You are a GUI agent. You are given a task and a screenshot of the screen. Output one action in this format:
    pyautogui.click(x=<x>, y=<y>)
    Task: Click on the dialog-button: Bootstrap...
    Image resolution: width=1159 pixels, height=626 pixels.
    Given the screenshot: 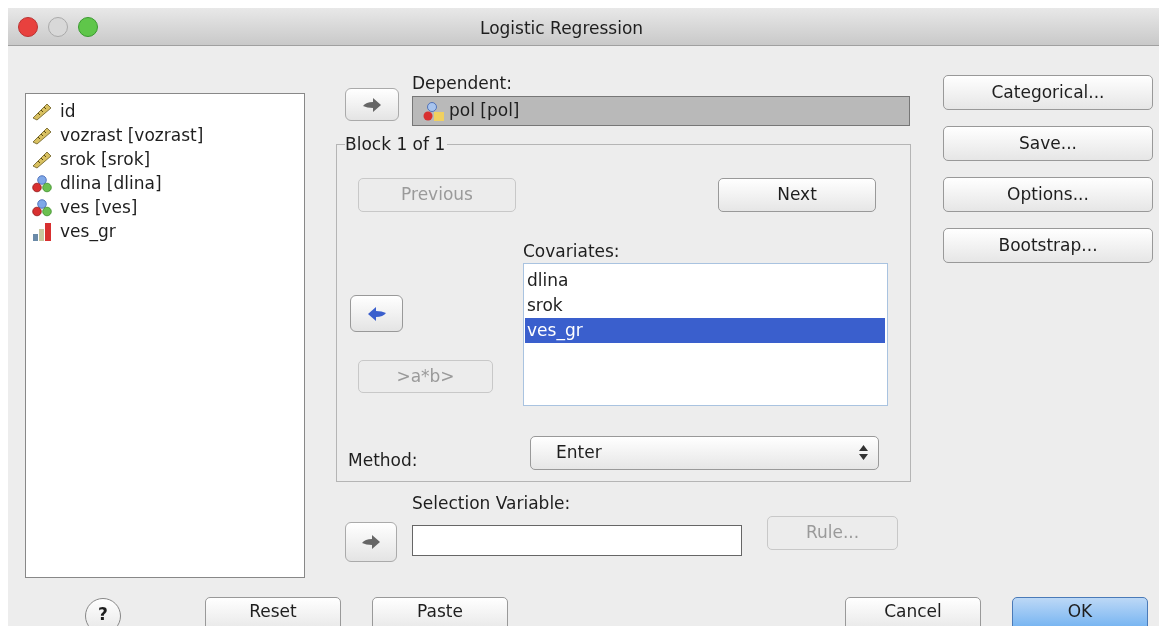 What is the action you would take?
    pyautogui.click(x=1048, y=245)
    